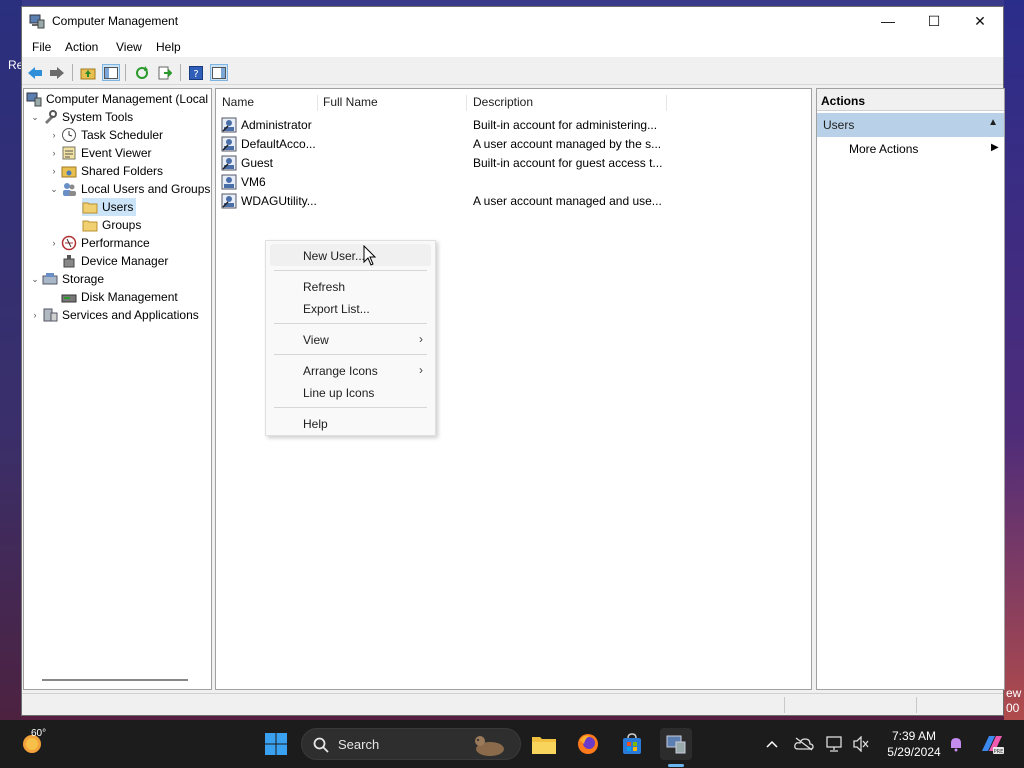 The height and width of the screenshot is (768, 1024). What do you see at coordinates (117, 99) in the screenshot?
I see `tree-item-root: Computer Management (Local` at bounding box center [117, 99].